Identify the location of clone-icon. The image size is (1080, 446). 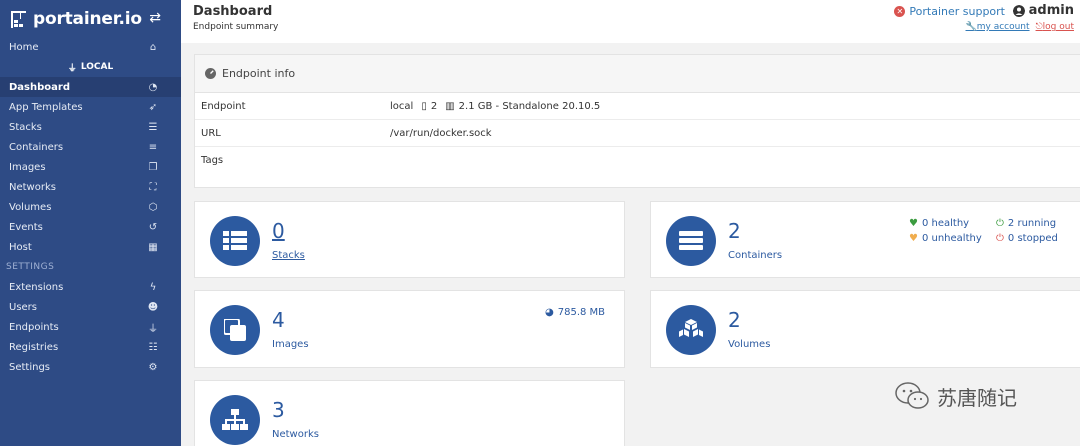
(235, 330).